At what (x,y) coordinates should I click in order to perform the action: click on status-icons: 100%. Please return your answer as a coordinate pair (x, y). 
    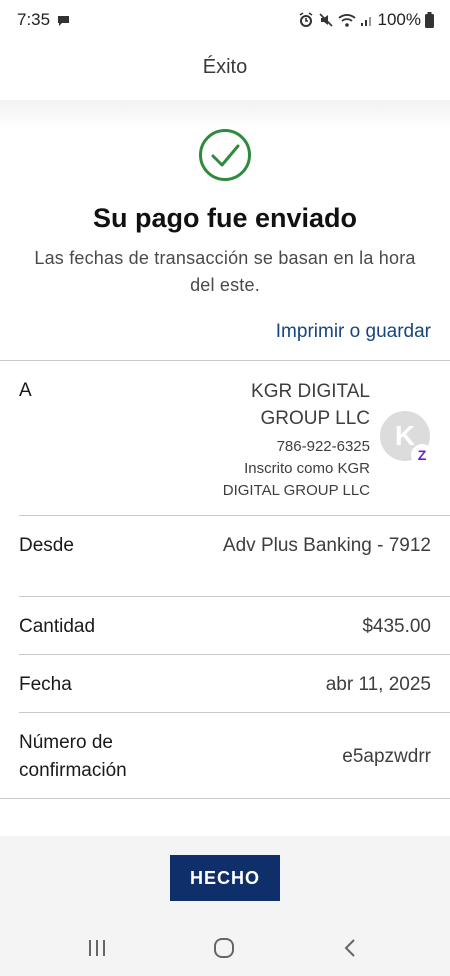
    Looking at the image, I should click on (366, 20).